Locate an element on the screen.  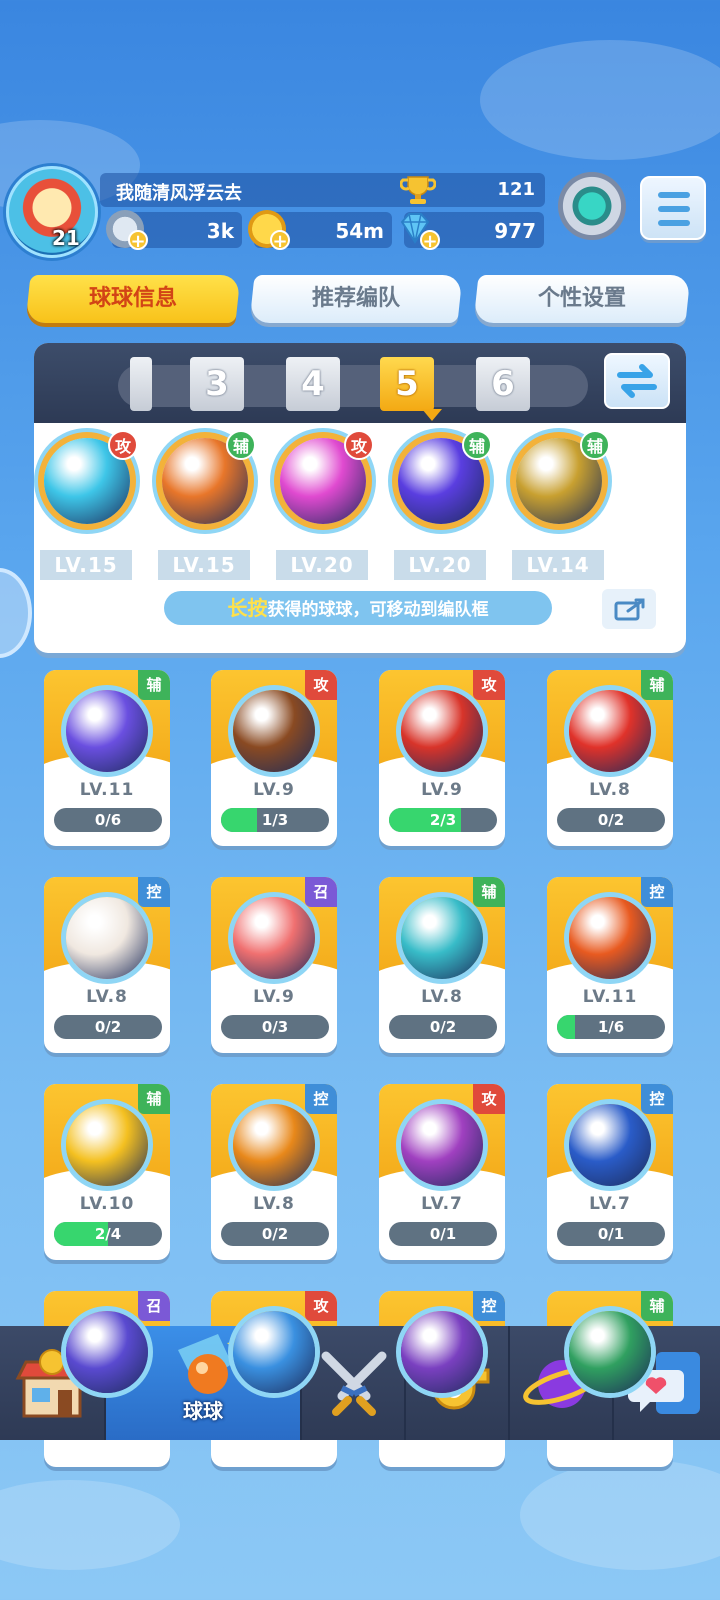
team-slot: 3 is located at coordinates (217, 384).